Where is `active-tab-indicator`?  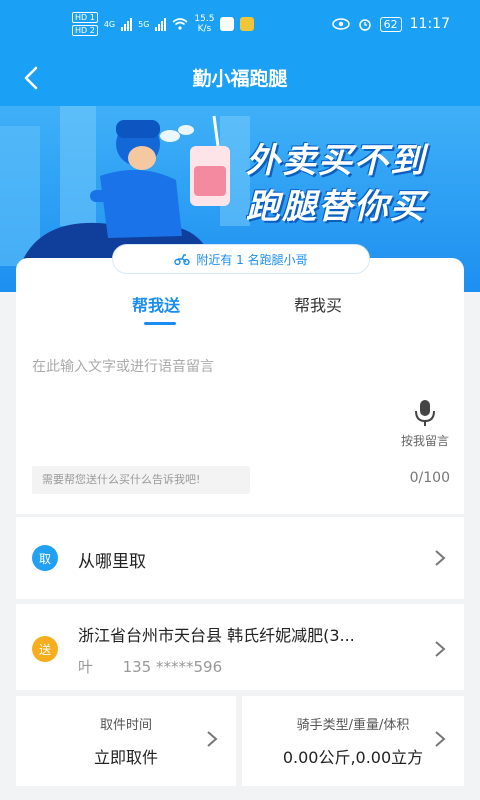
active-tab-indicator is located at coordinates (160, 323).